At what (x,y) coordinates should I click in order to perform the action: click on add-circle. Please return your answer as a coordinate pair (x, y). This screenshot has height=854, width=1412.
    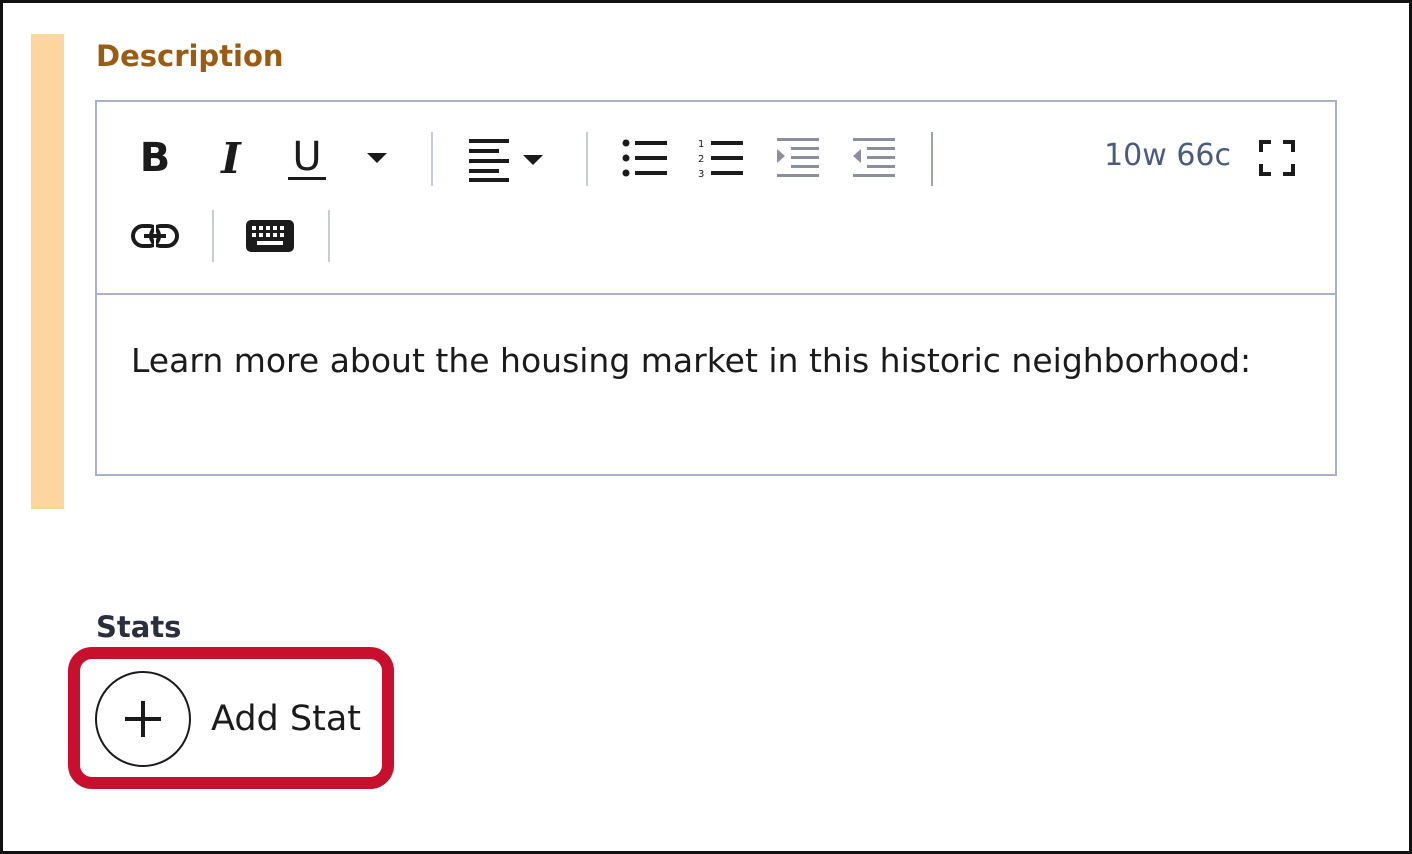
    Looking at the image, I should click on (143, 718).